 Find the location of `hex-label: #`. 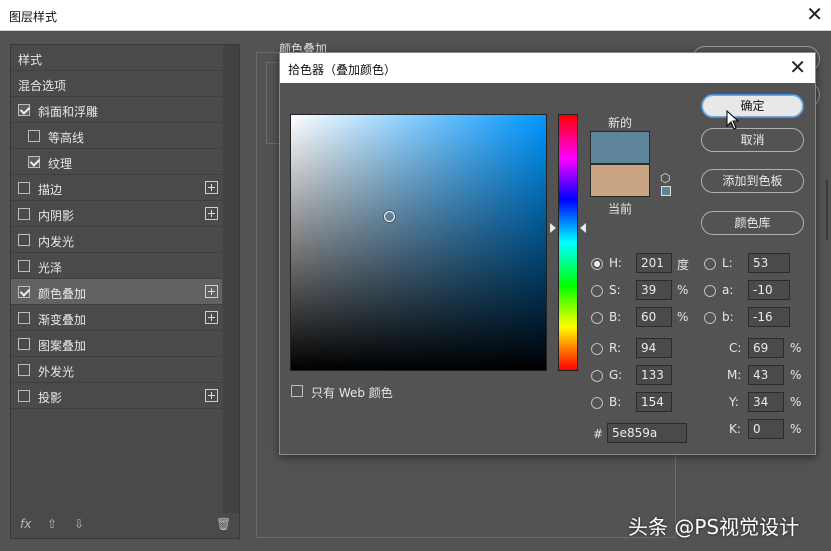

hex-label: # is located at coordinates (598, 434).